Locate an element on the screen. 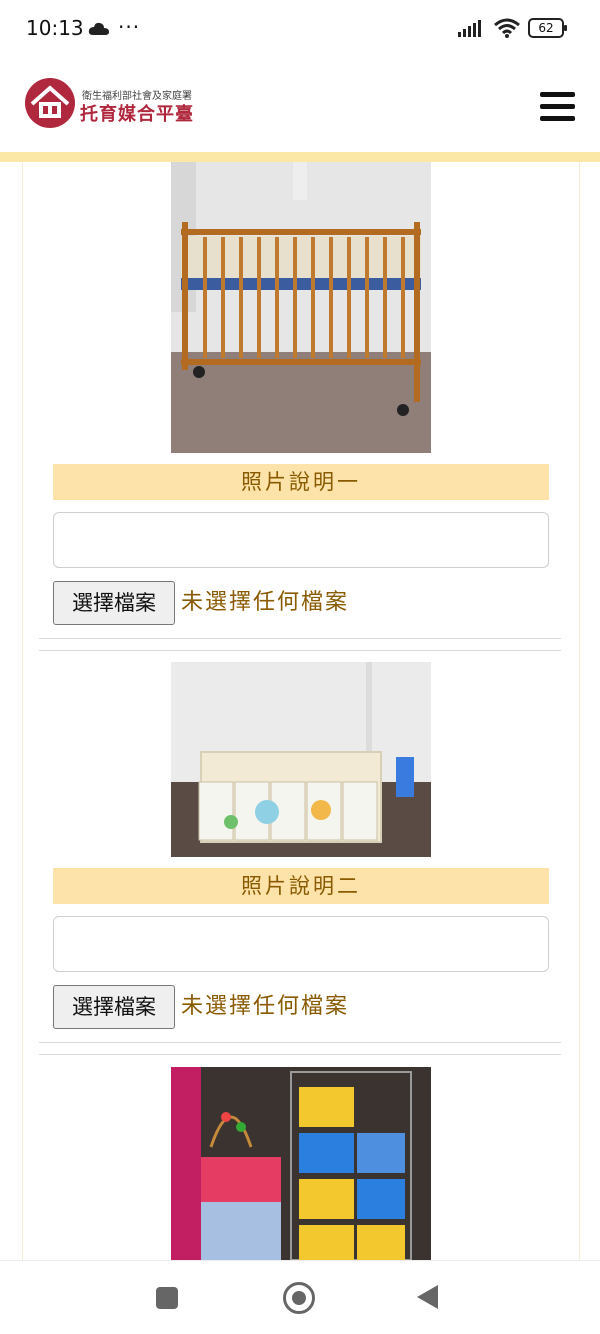  status-indicators: 62 is located at coordinates (512, 28).